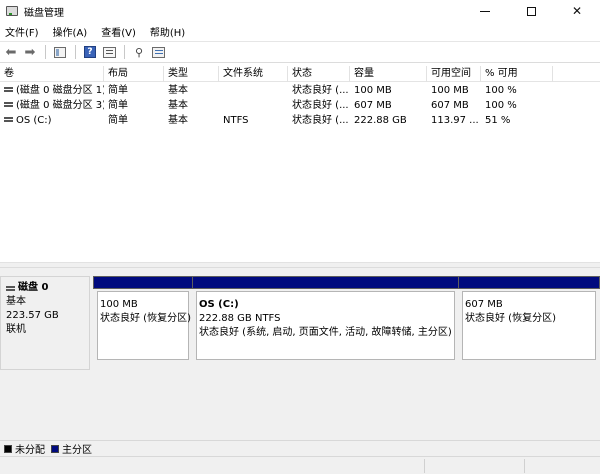  What do you see at coordinates (380, 120) in the screenshot?
I see `capacity-cell: 222.88 GB` at bounding box center [380, 120].